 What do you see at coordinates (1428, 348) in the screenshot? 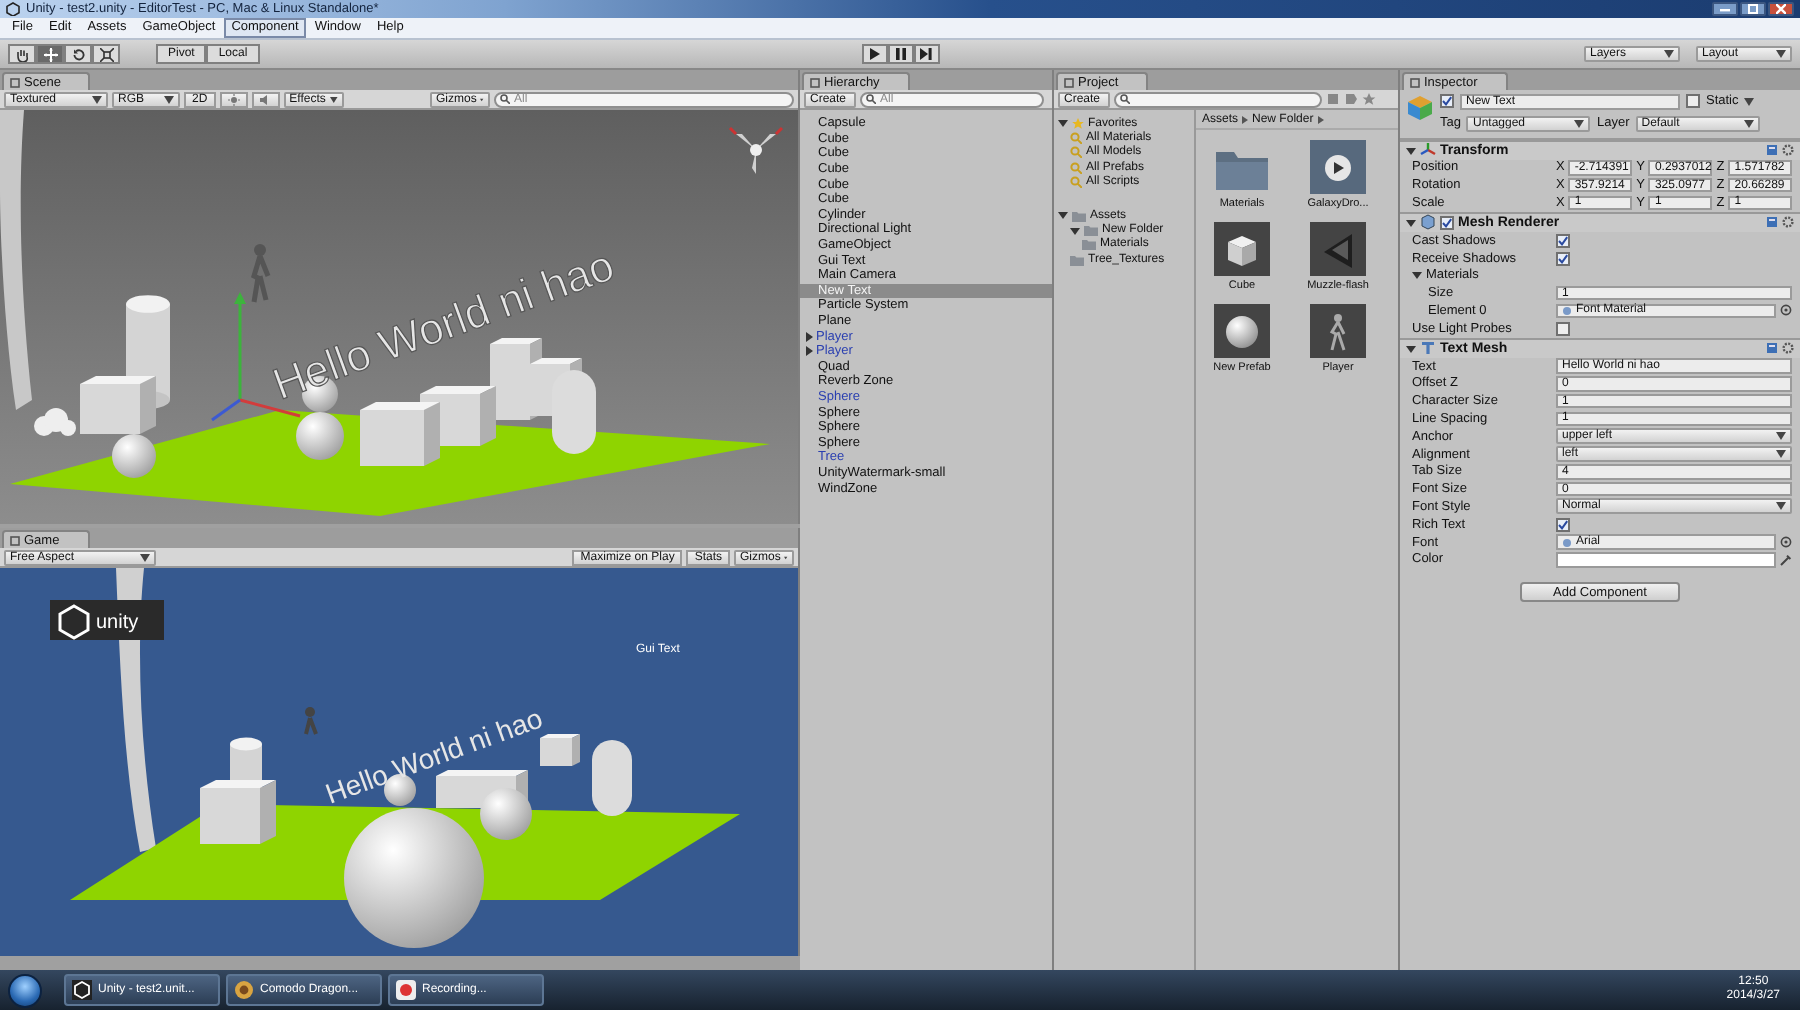
I see `text-icon` at bounding box center [1428, 348].